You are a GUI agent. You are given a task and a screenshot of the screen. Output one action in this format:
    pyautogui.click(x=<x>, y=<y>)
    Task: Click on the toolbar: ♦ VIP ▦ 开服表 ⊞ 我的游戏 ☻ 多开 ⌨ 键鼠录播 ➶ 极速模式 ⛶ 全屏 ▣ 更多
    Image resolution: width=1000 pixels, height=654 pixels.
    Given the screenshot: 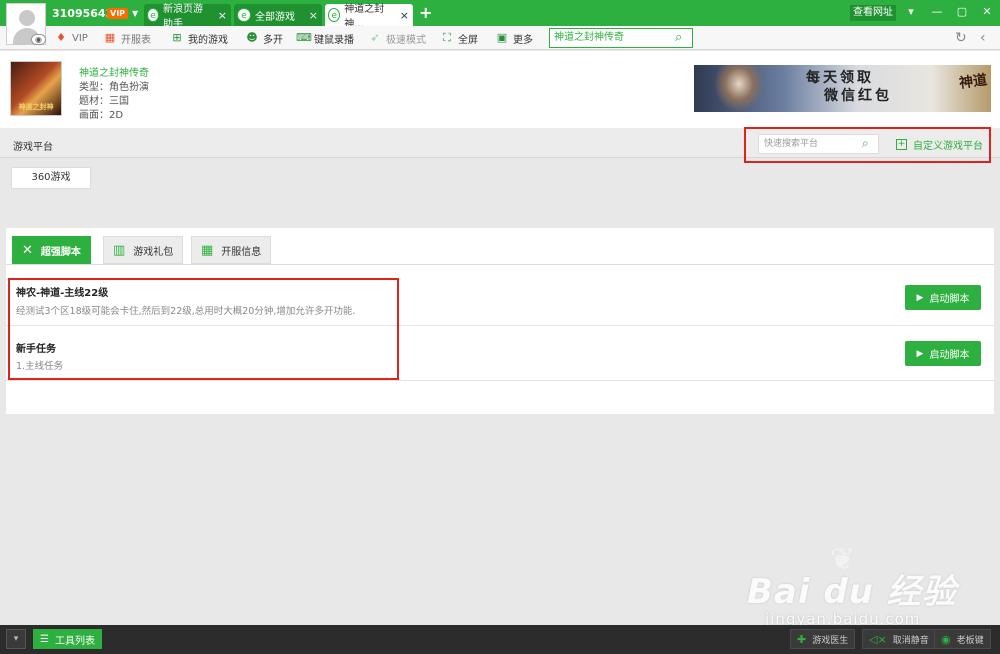 What is the action you would take?
    pyautogui.click(x=500, y=38)
    